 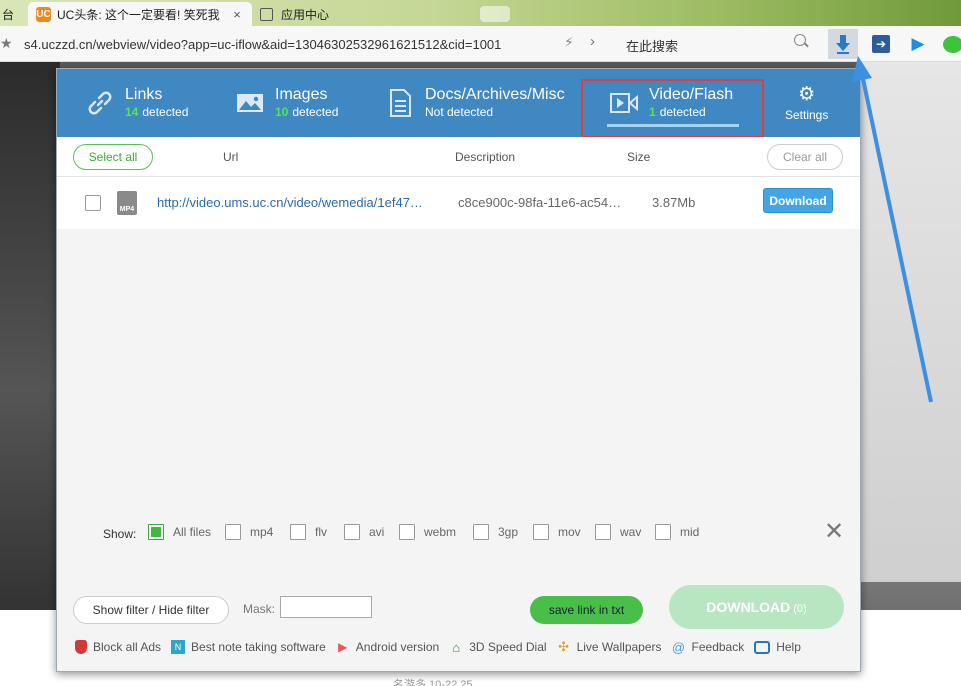 I want to click on chat-bubble-icon, so click(x=952, y=44).